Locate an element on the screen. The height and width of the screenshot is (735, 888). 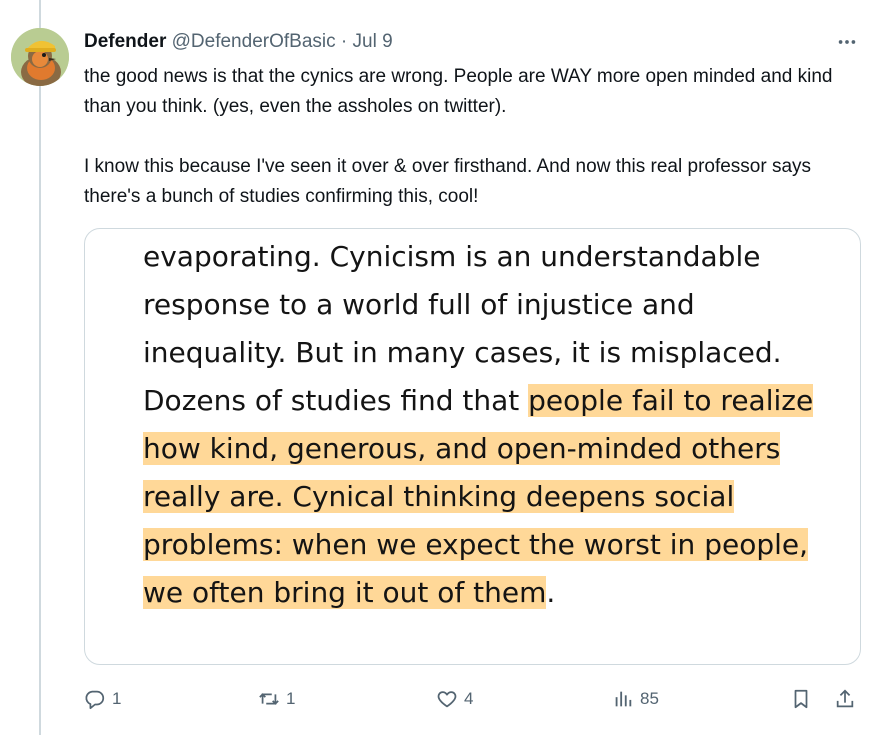
avatar-bird-image is located at coordinates (40, 57).